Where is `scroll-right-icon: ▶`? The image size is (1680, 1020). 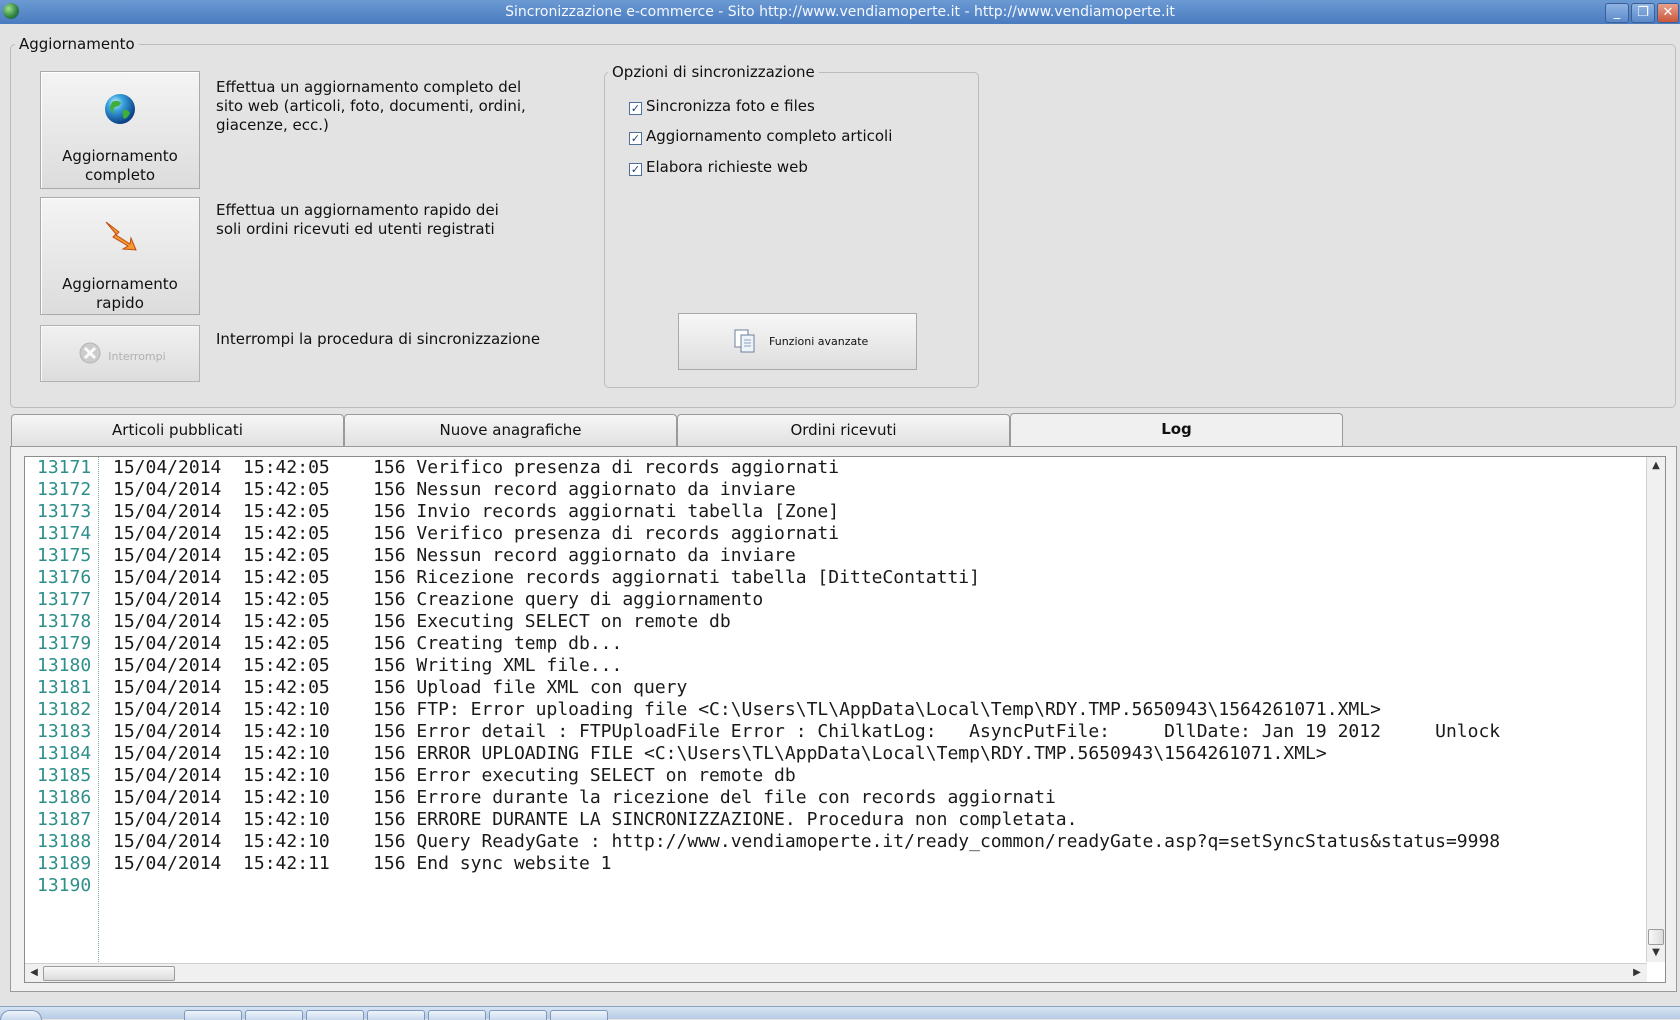 scroll-right-icon: ▶ is located at coordinates (1637, 973).